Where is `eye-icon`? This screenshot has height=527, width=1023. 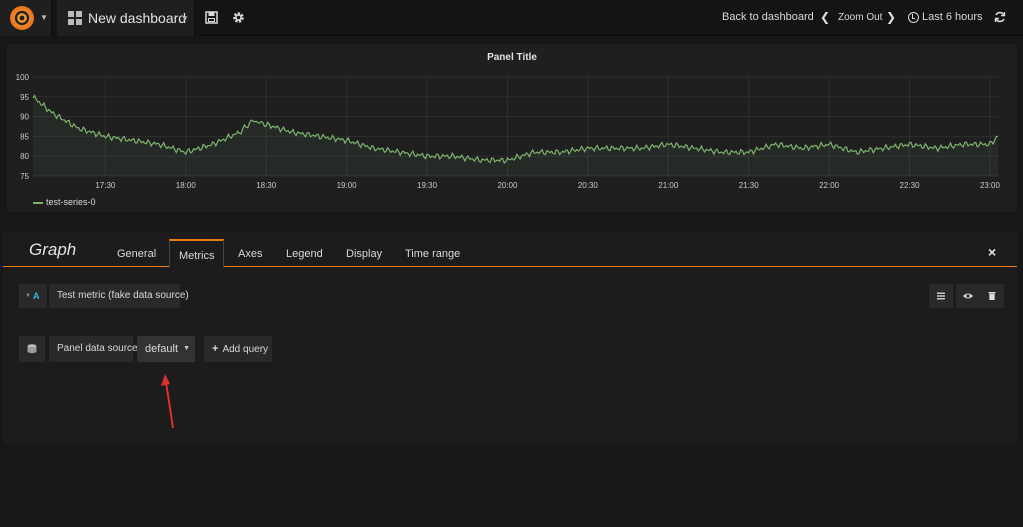
eye-icon is located at coordinates (968, 296).